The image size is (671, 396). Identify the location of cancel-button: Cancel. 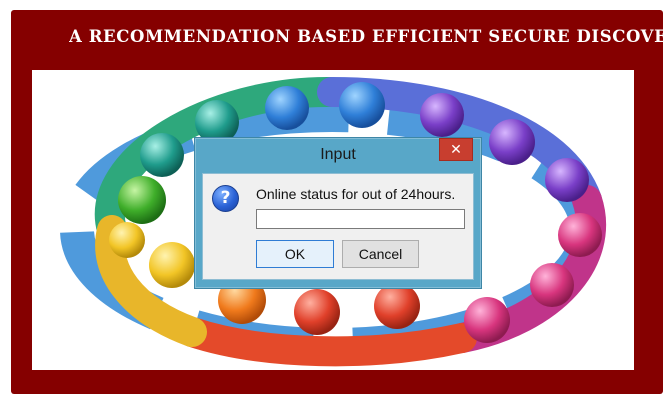
(380, 254).